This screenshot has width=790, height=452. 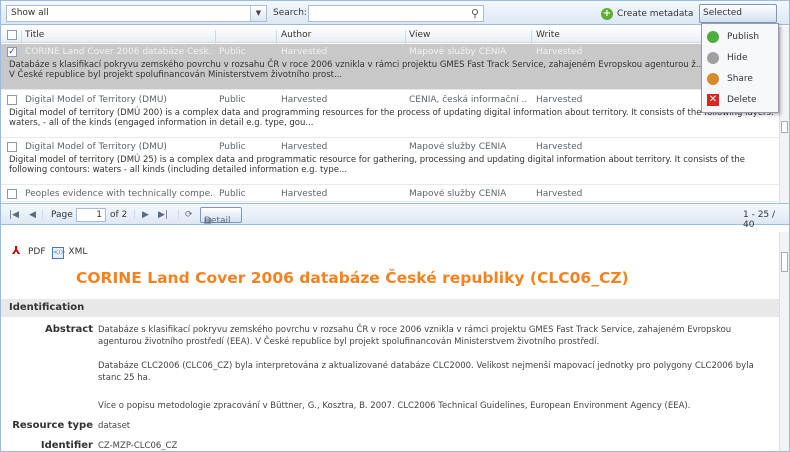 I want to click on pdf-icon: ⅄, so click(x=18, y=250).